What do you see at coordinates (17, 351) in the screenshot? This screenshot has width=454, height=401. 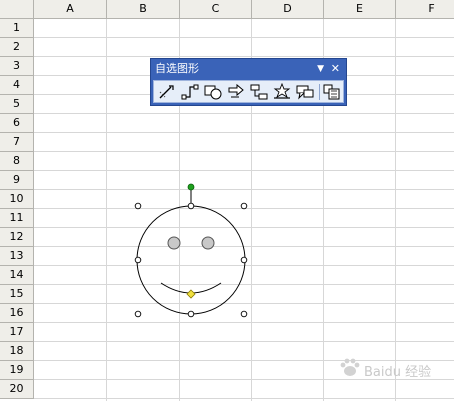 I see `row-header-18: 18` at bounding box center [17, 351].